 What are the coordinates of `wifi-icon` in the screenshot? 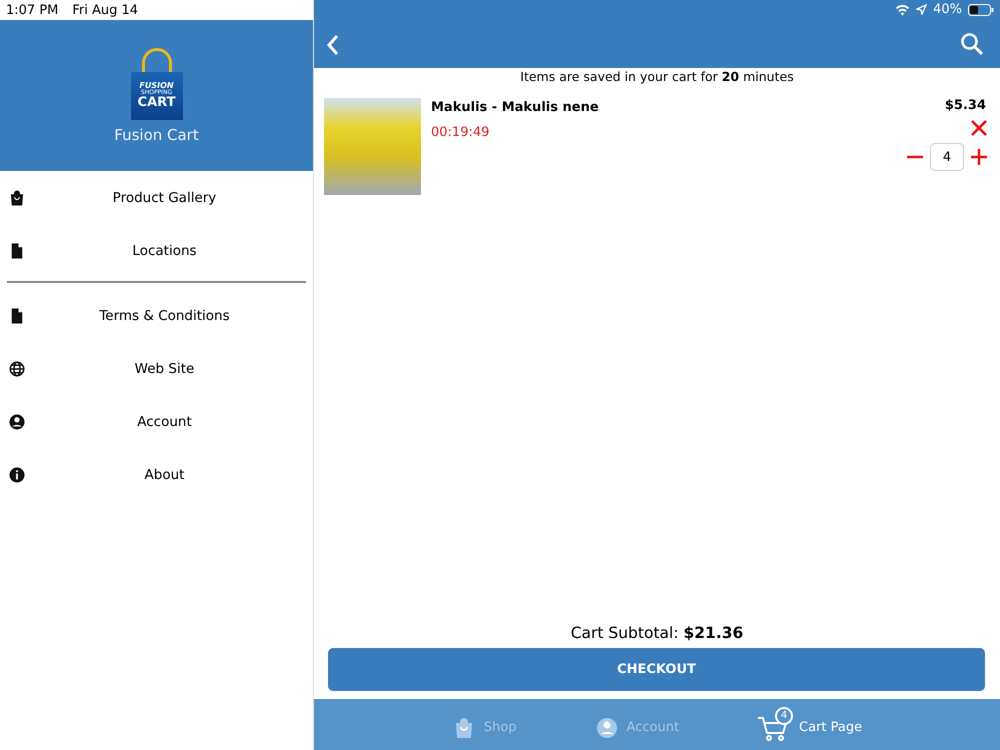 It's located at (902, 10).